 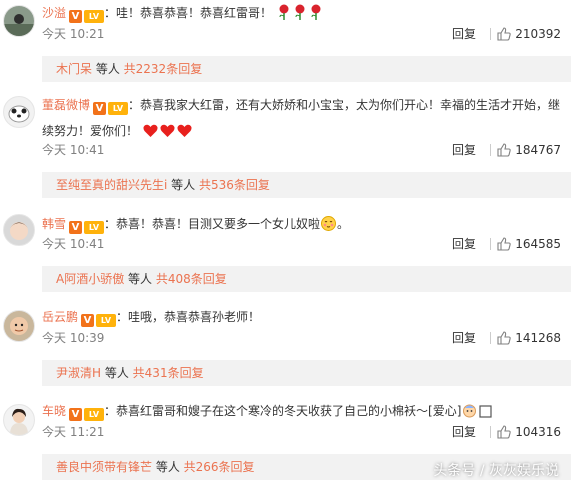 What do you see at coordinates (60, 317) in the screenshot?
I see `username: 岳云鹏` at bounding box center [60, 317].